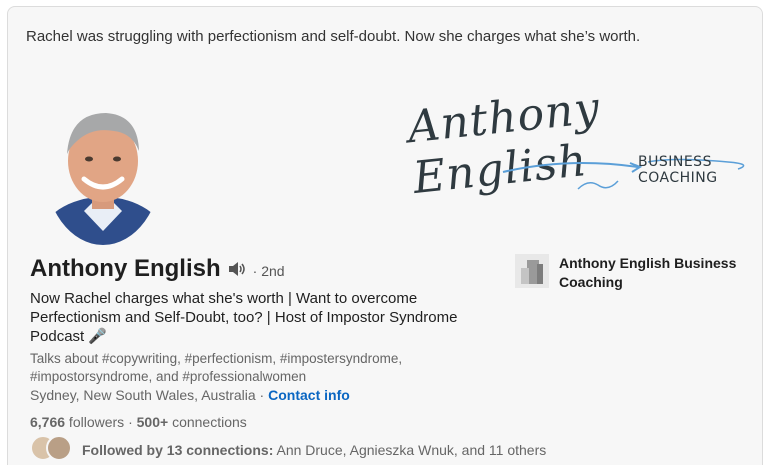 The image size is (768, 465). I want to click on location: Sydney, New South Wales, Australia, so click(143, 395).